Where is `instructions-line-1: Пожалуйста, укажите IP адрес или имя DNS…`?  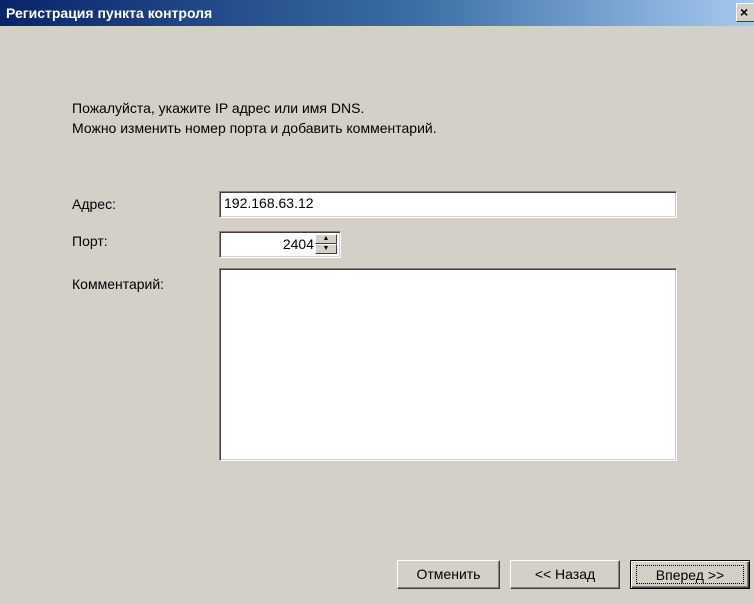
instructions-line-1: Пожалуйста, укажите IP адрес или имя DNS… is located at coordinates (218, 108).